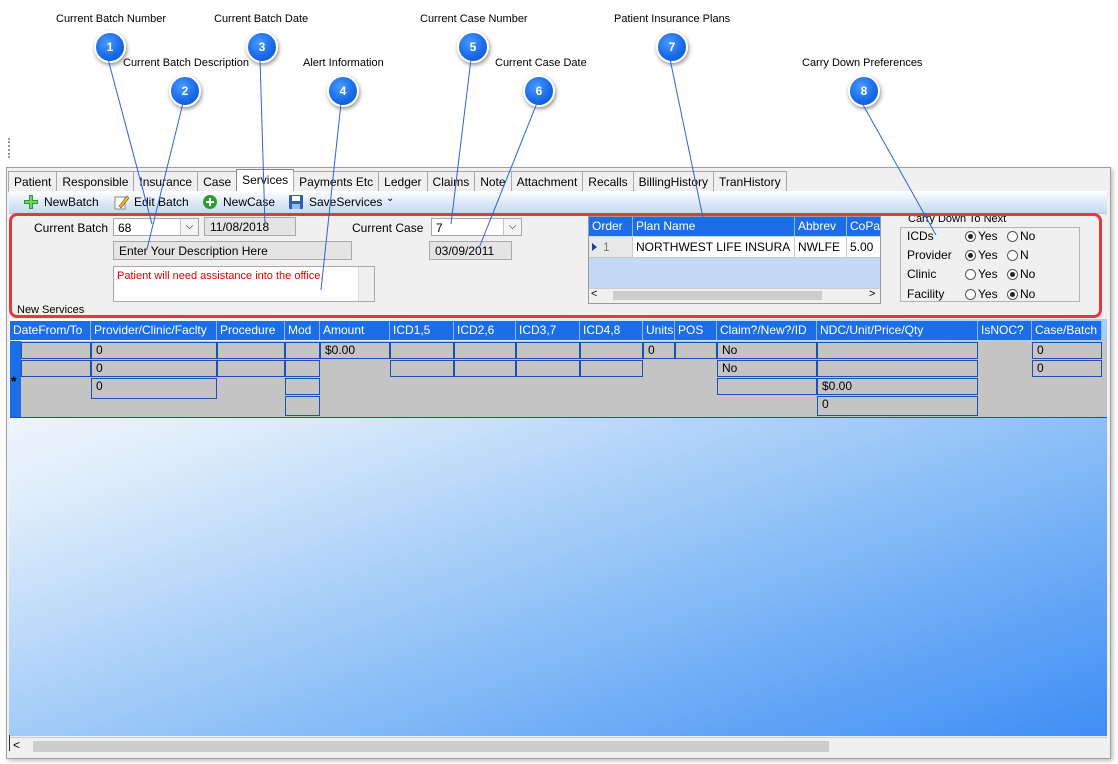 The image size is (1118, 764). I want to click on grid-header-isnoc: IsNOC?, so click(1005, 330).